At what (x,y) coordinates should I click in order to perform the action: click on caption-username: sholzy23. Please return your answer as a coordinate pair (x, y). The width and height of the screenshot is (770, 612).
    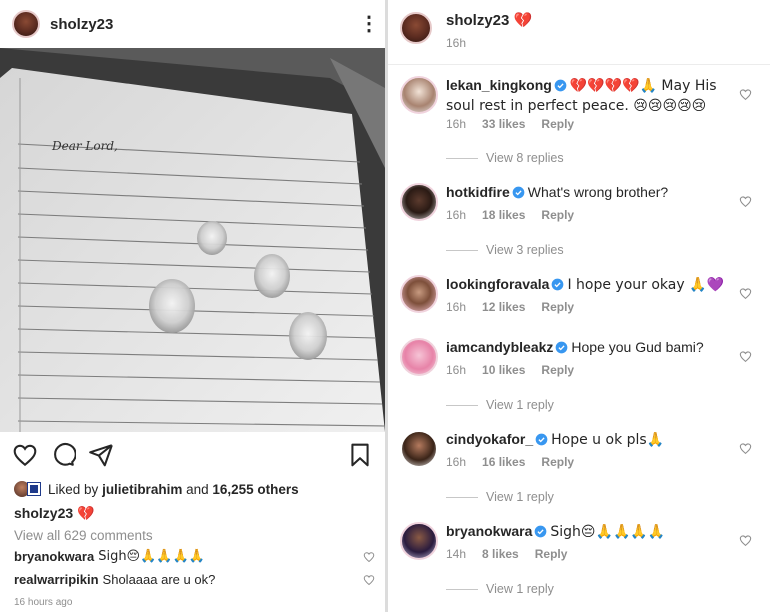
    Looking at the image, I should click on (43, 513).